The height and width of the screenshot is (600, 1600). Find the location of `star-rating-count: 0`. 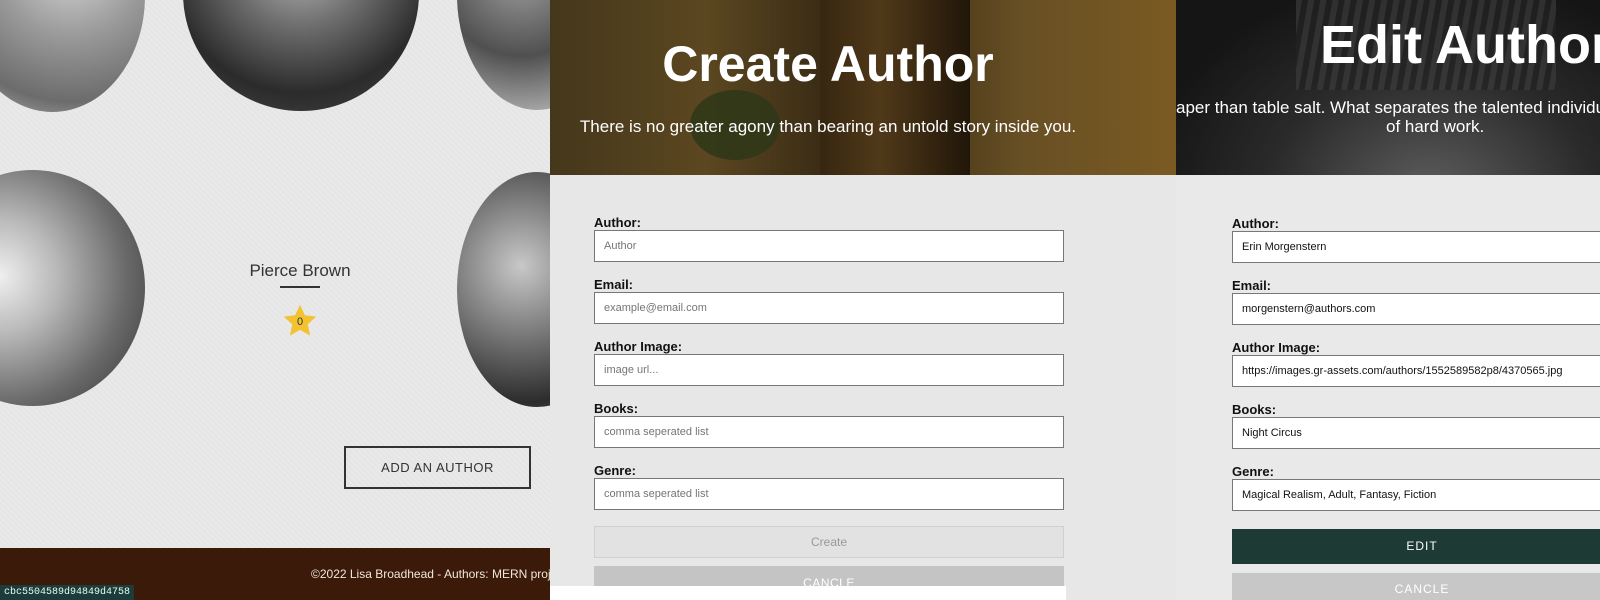

star-rating-count: 0 is located at coordinates (300, 322).